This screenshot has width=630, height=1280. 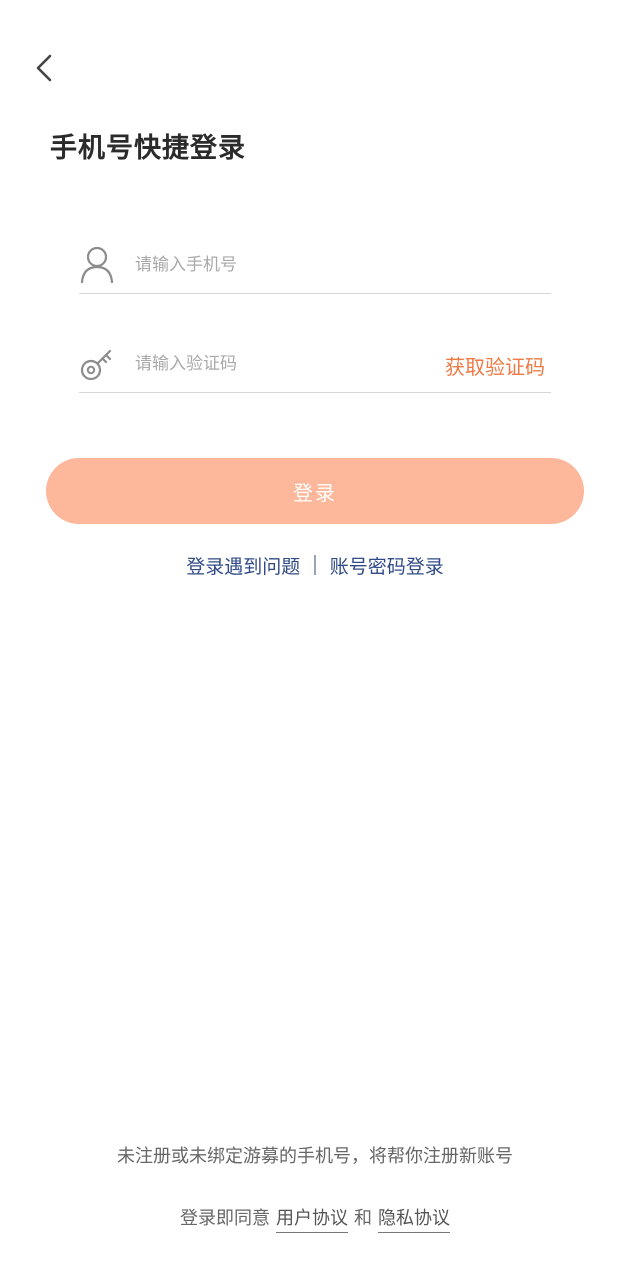 I want to click on login-trouble-link: 登录遇到问题, so click(x=243, y=565).